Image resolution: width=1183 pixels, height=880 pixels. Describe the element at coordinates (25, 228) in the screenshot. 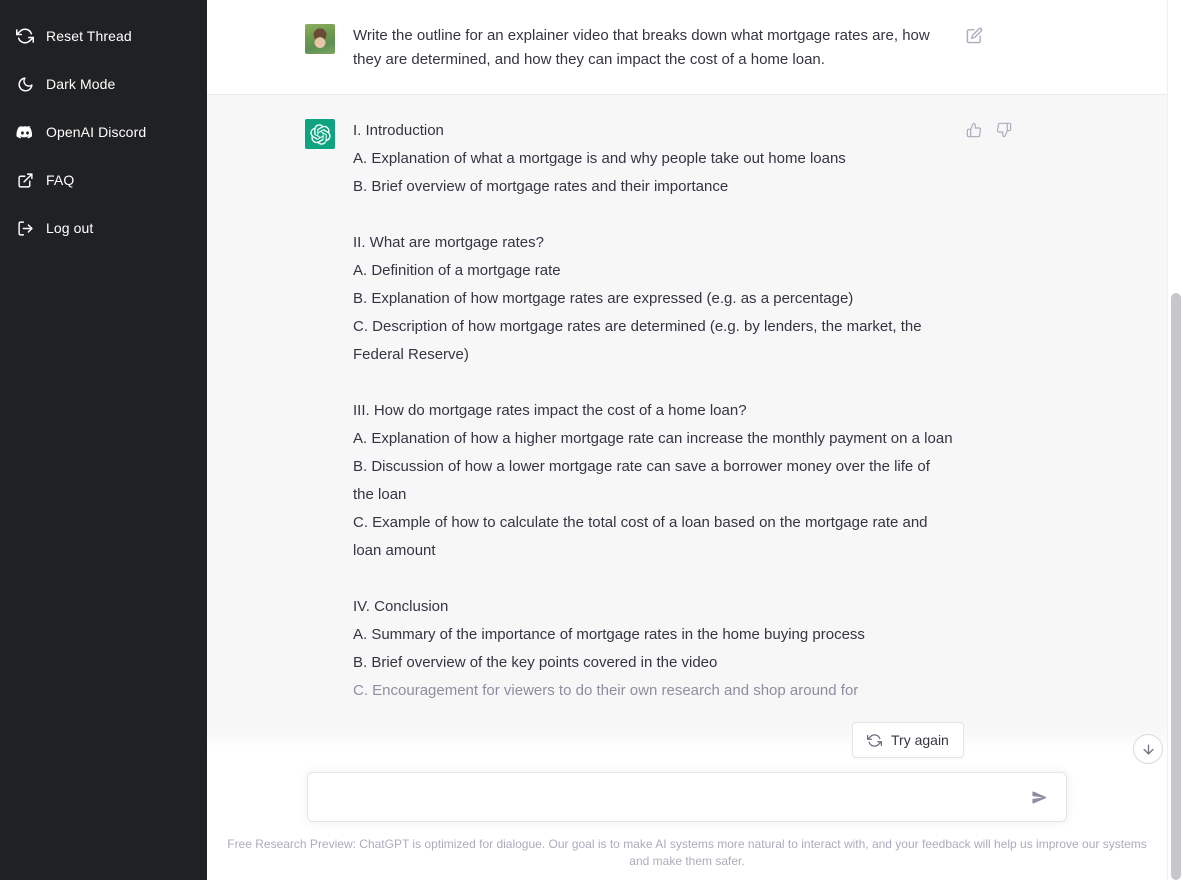

I see `logout-icon` at that location.